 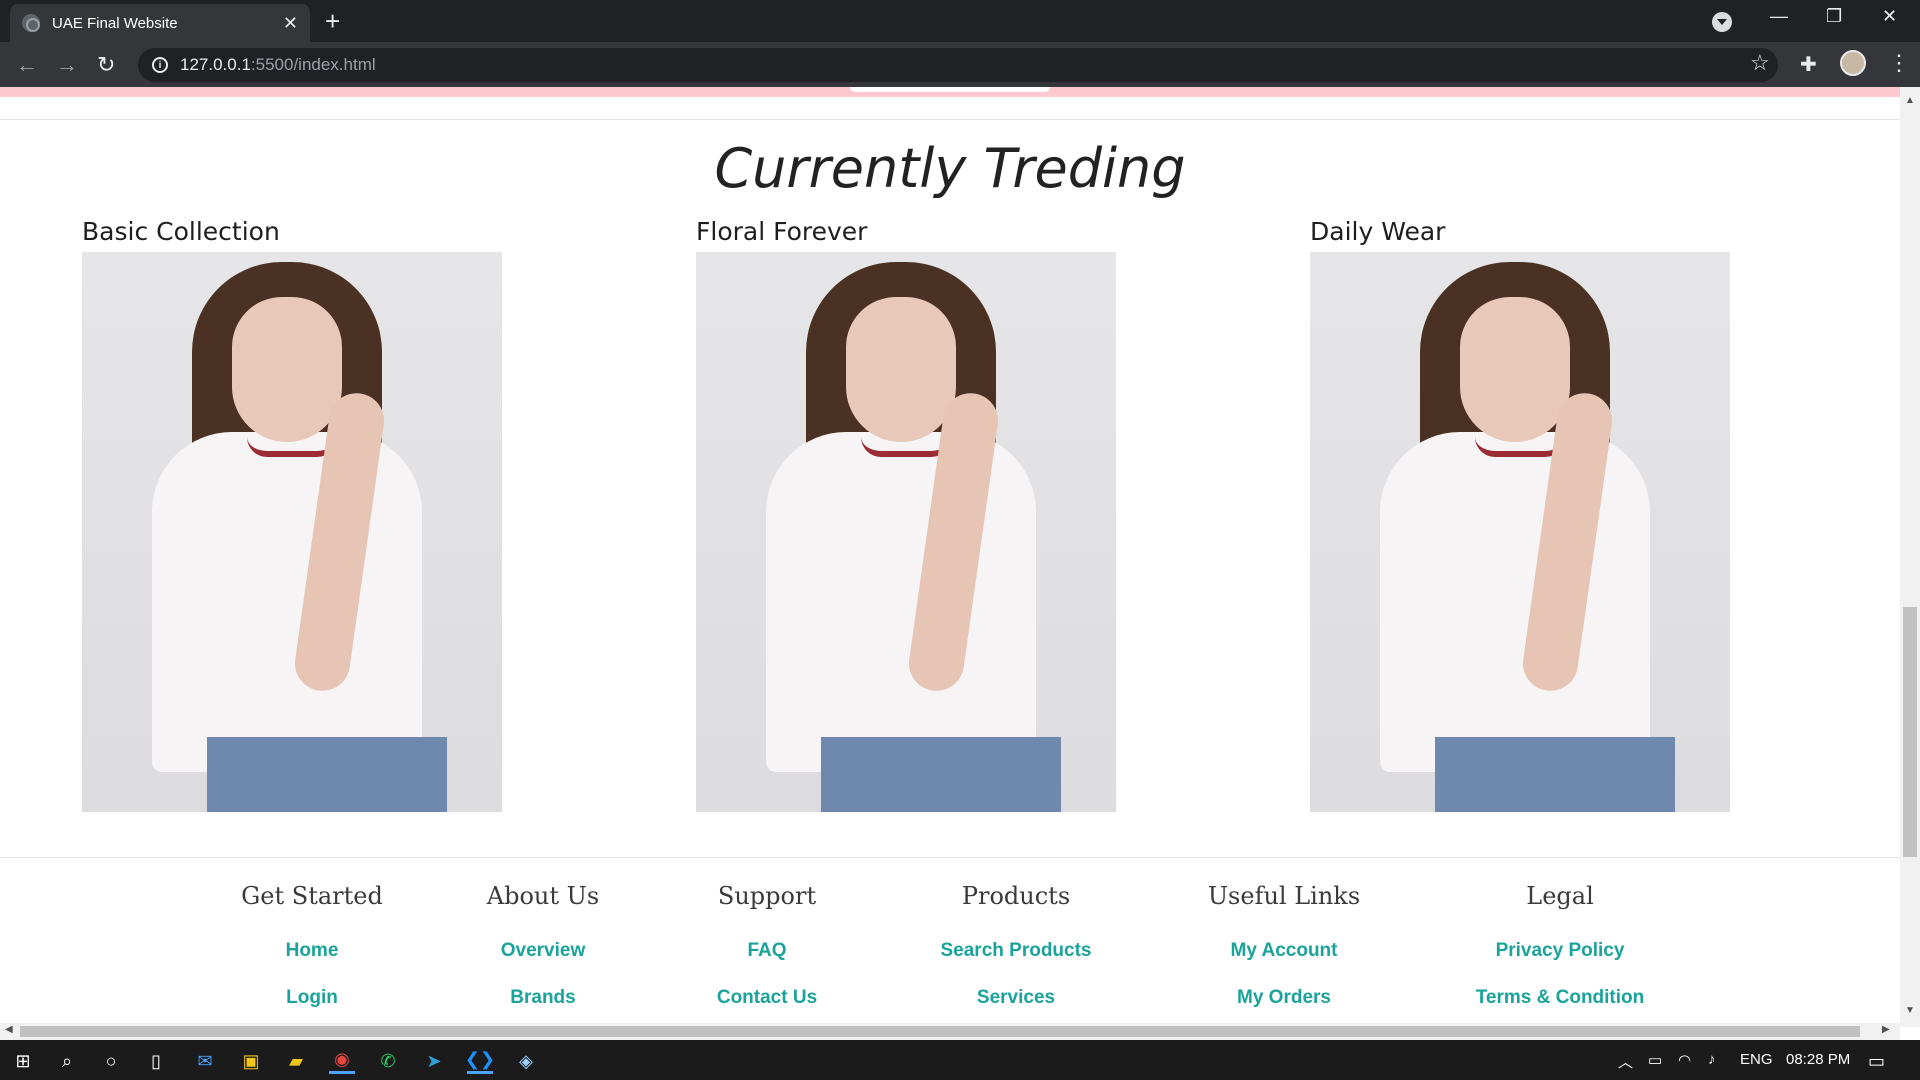 What do you see at coordinates (1853, 63) in the screenshot?
I see `profile-avatar` at bounding box center [1853, 63].